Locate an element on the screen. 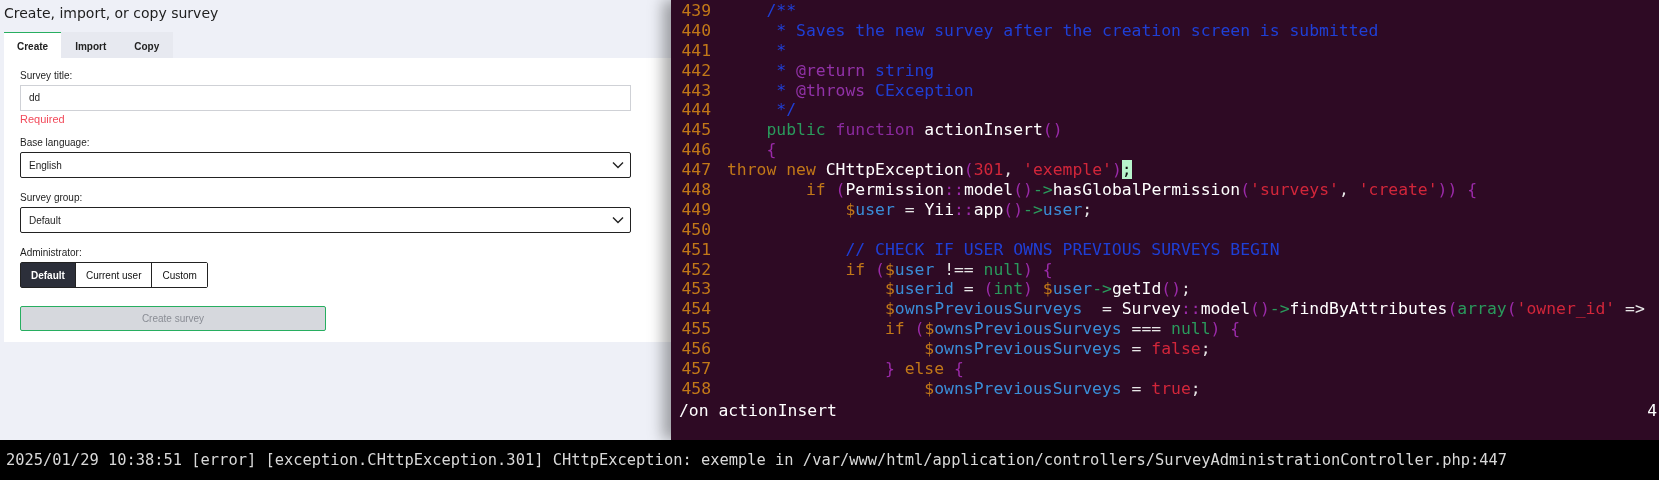 Image resolution: width=1659 pixels, height=480 pixels. line-number: 446 is located at coordinates (696, 150).